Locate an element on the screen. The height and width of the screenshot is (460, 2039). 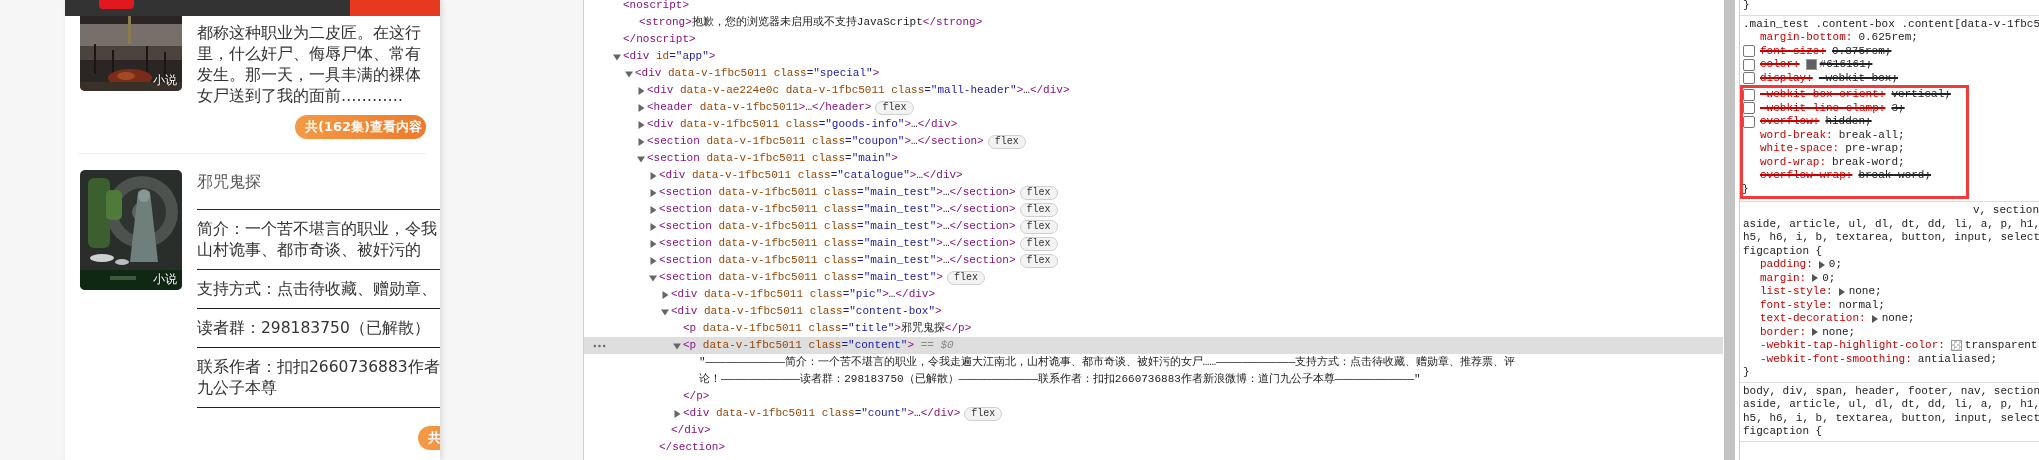
dom-tree-row: <section data-v-1fbc5011 class="coupon">…</section> flex is located at coordinates (1153, 141).